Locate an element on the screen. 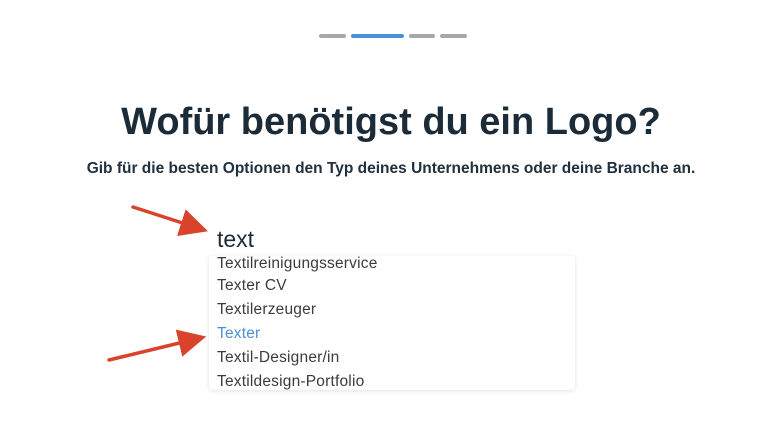 This screenshot has width=782, height=434. suggestion-item: Textilerzeuger is located at coordinates (266, 310).